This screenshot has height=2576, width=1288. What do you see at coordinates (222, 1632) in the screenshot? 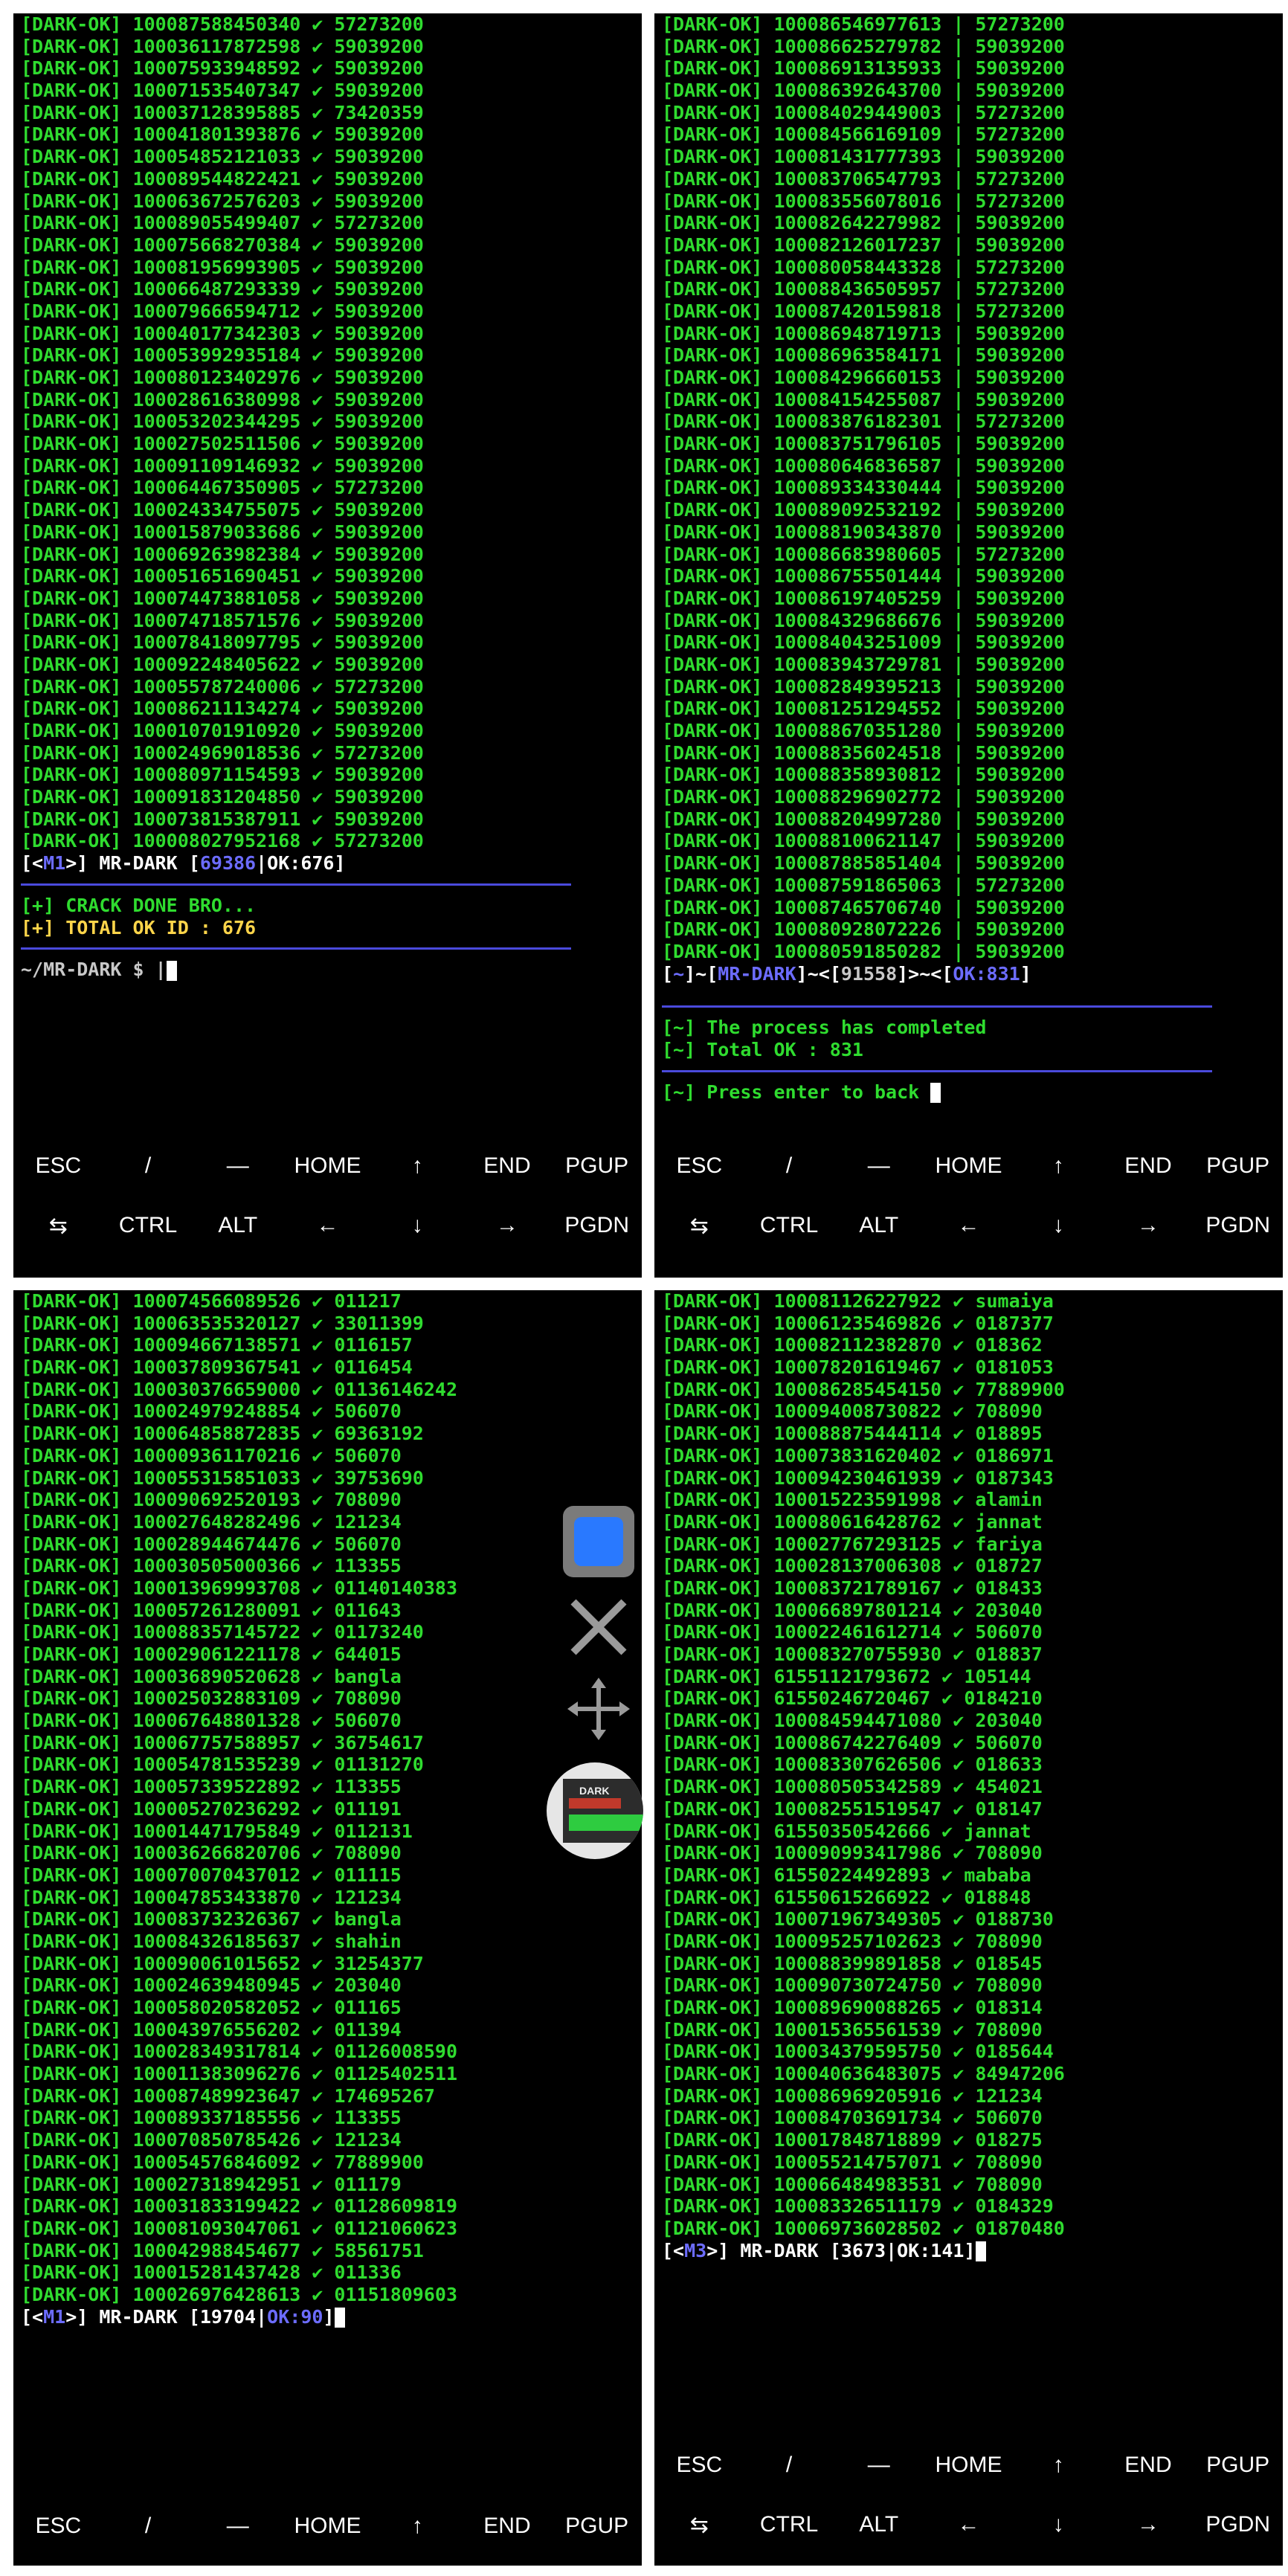
I see `log-line: [DARK-OK] 100088357145722 ✔ 01173240` at bounding box center [222, 1632].